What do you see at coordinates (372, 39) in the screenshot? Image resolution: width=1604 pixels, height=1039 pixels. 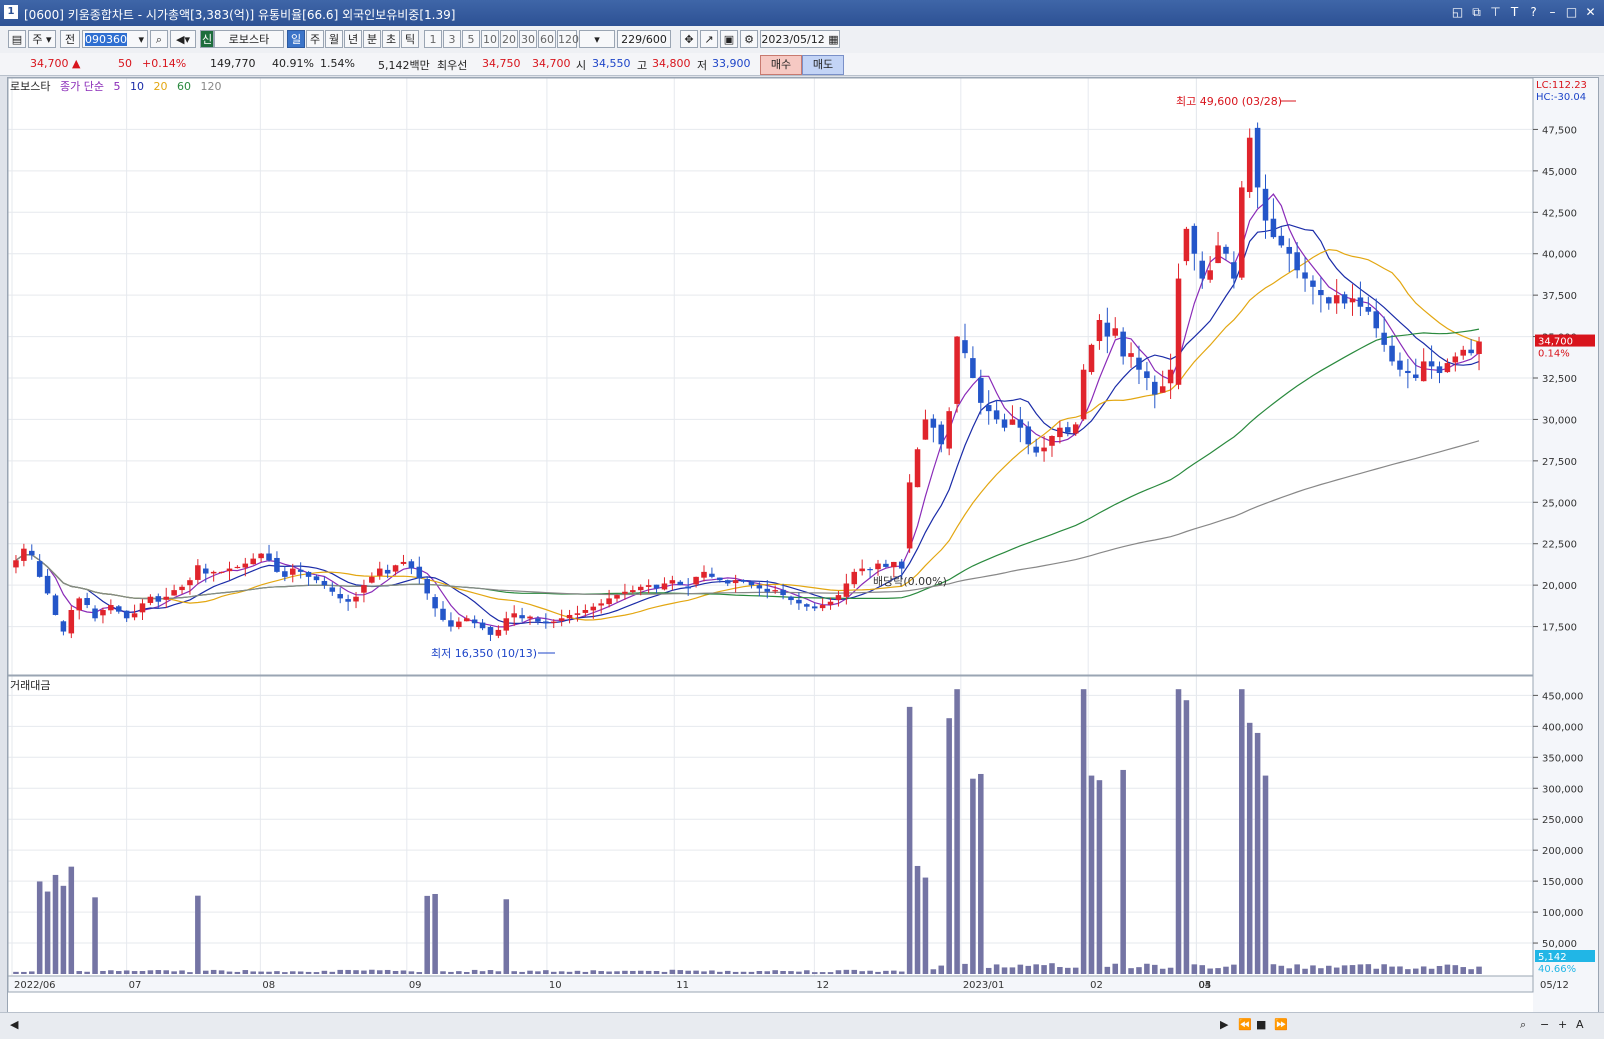 I see `tab-minute: 분` at bounding box center [372, 39].